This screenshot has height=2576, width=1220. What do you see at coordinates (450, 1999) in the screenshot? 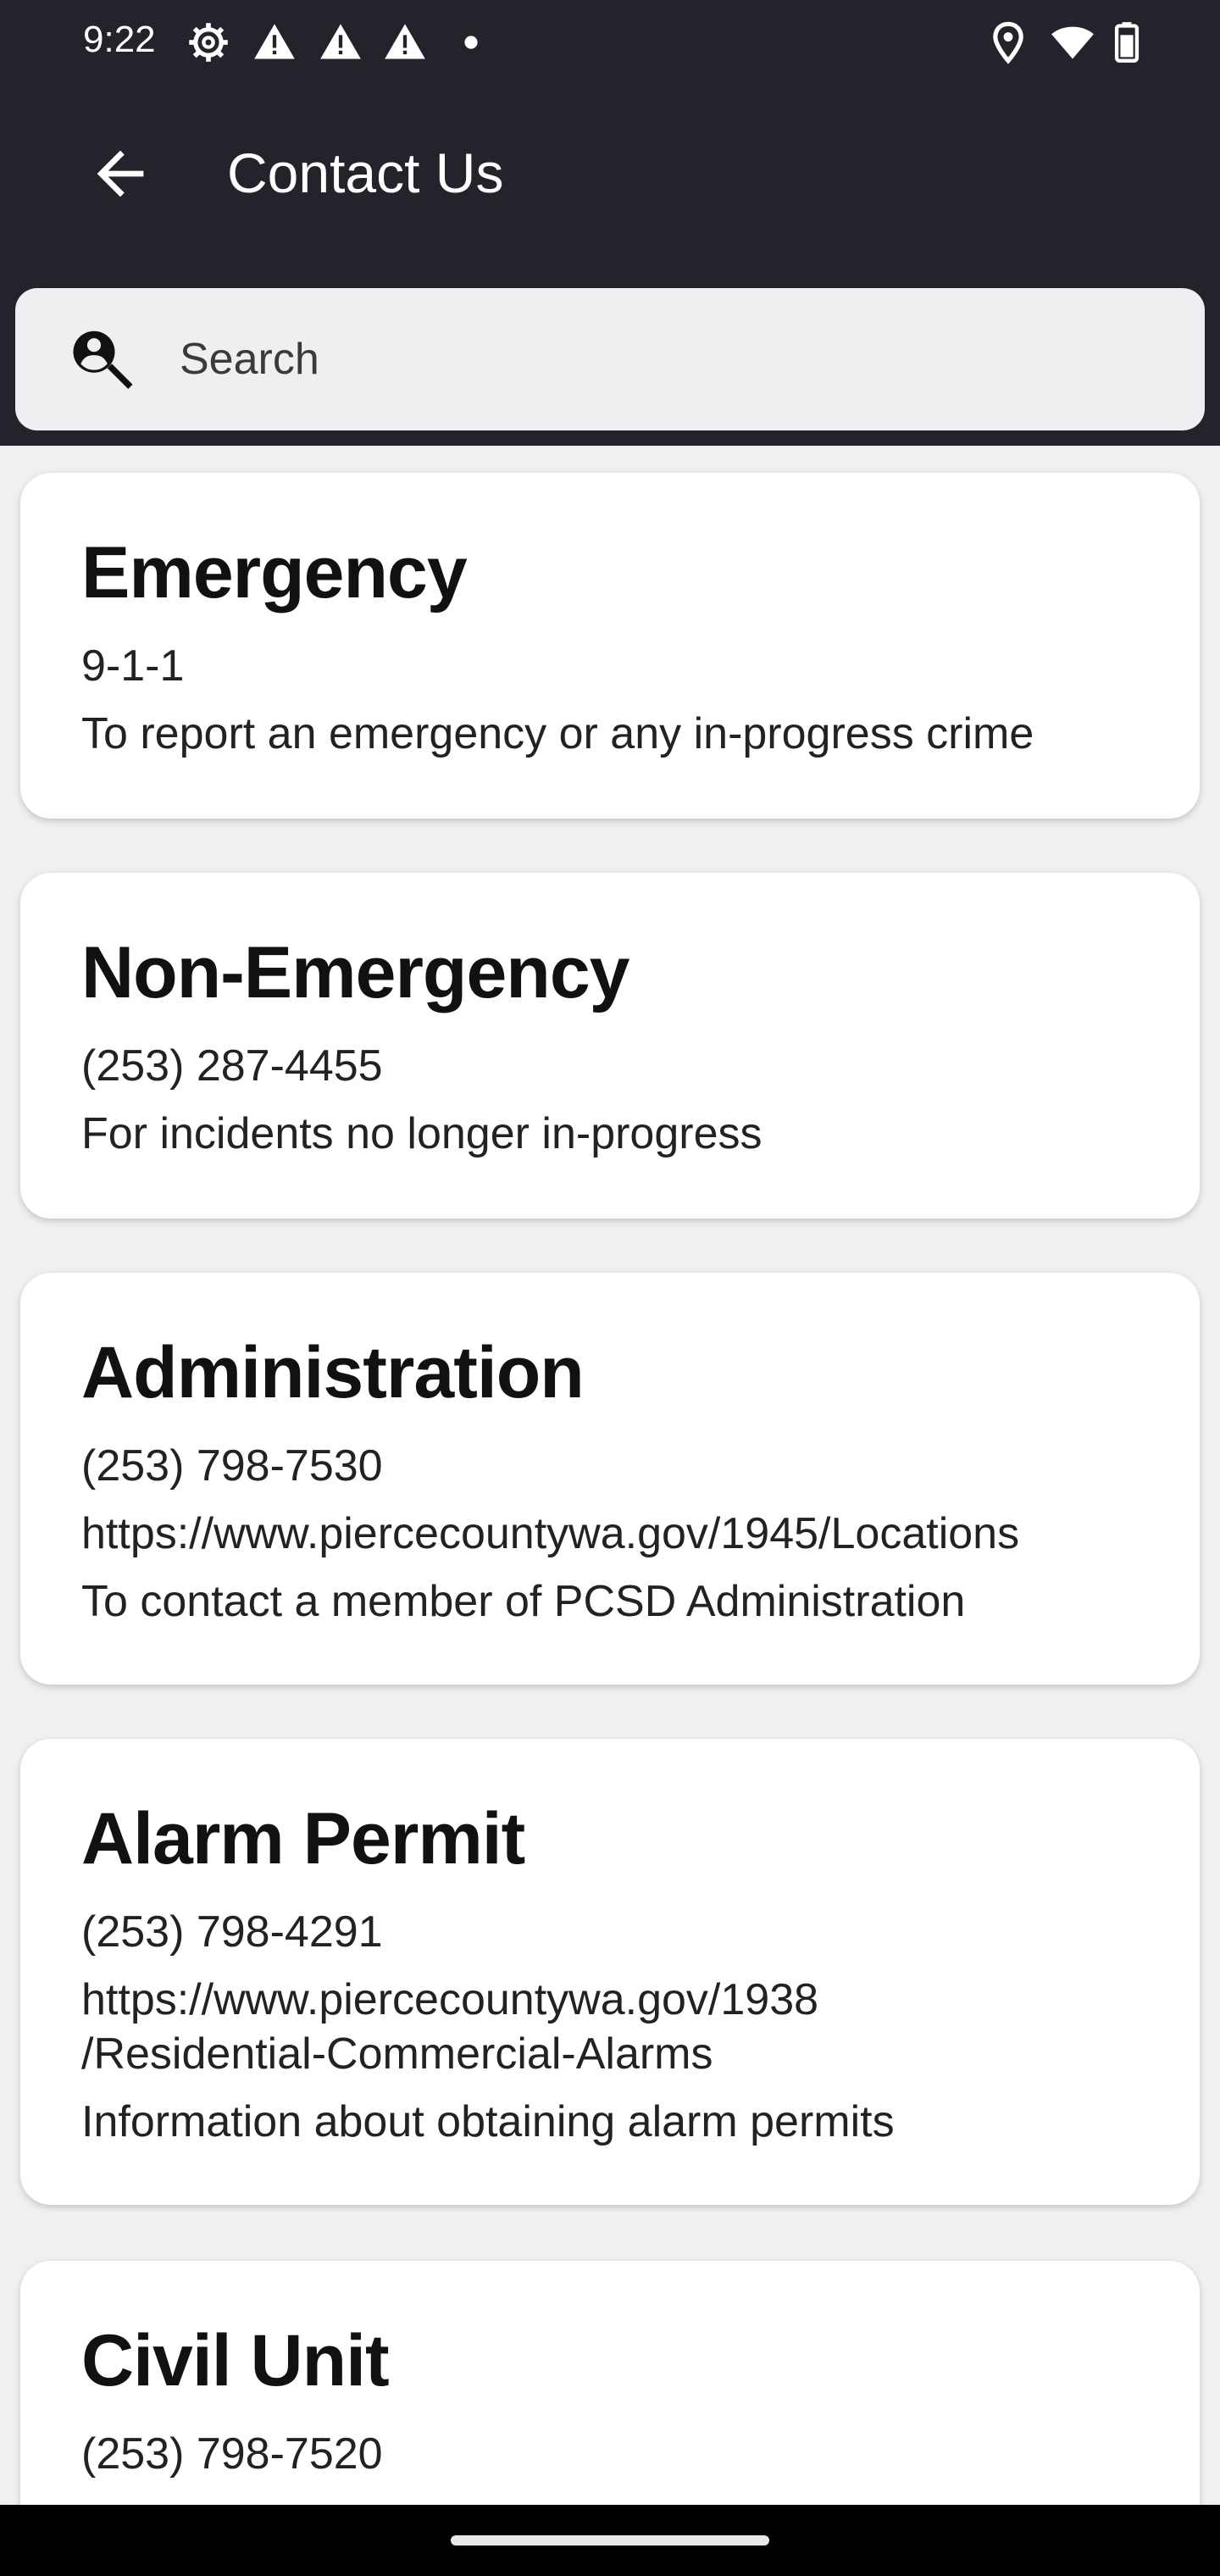
I see `contact-url-line: https://www.piercecountywa.gov/1938` at bounding box center [450, 1999].